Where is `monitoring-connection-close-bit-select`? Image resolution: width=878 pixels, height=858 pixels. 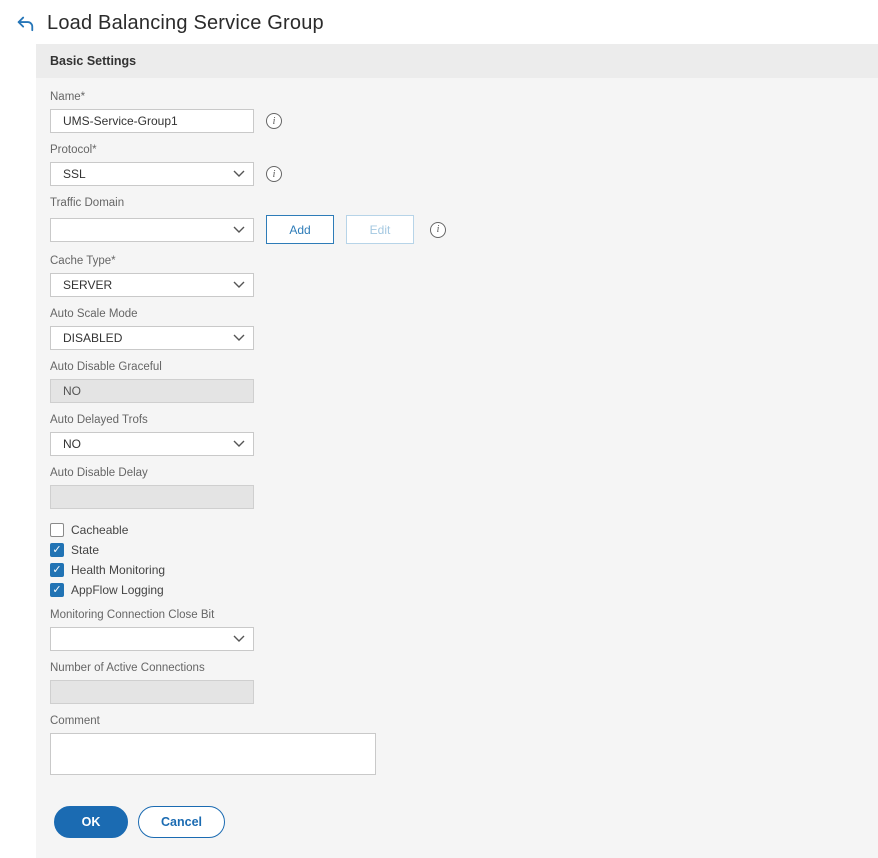
monitoring-connection-close-bit-select is located at coordinates (152, 639).